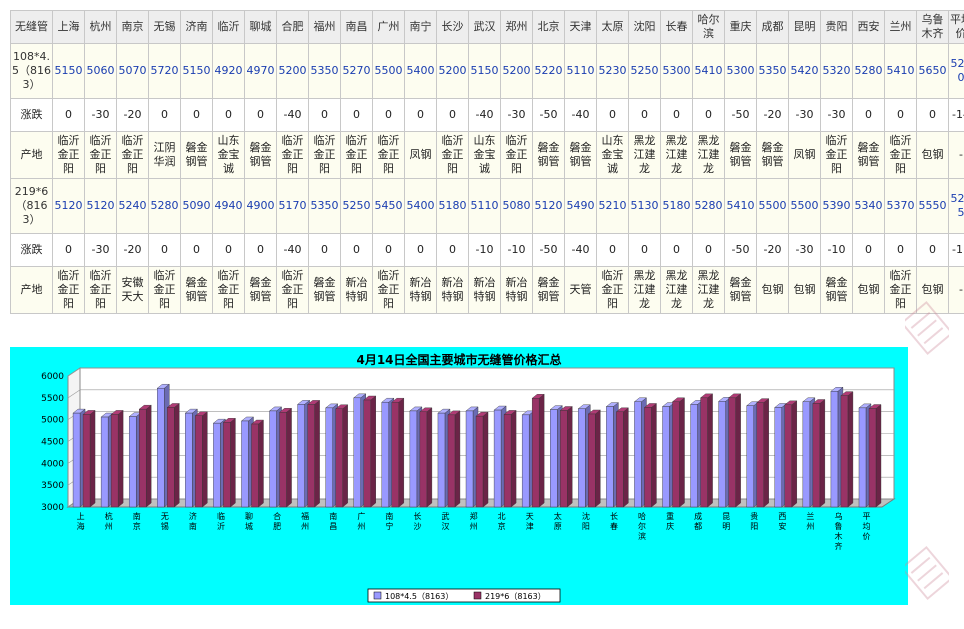 The image size is (964, 629). What do you see at coordinates (726, 521) in the screenshot?
I see `x-tick-label: 昆明` at bounding box center [726, 521].